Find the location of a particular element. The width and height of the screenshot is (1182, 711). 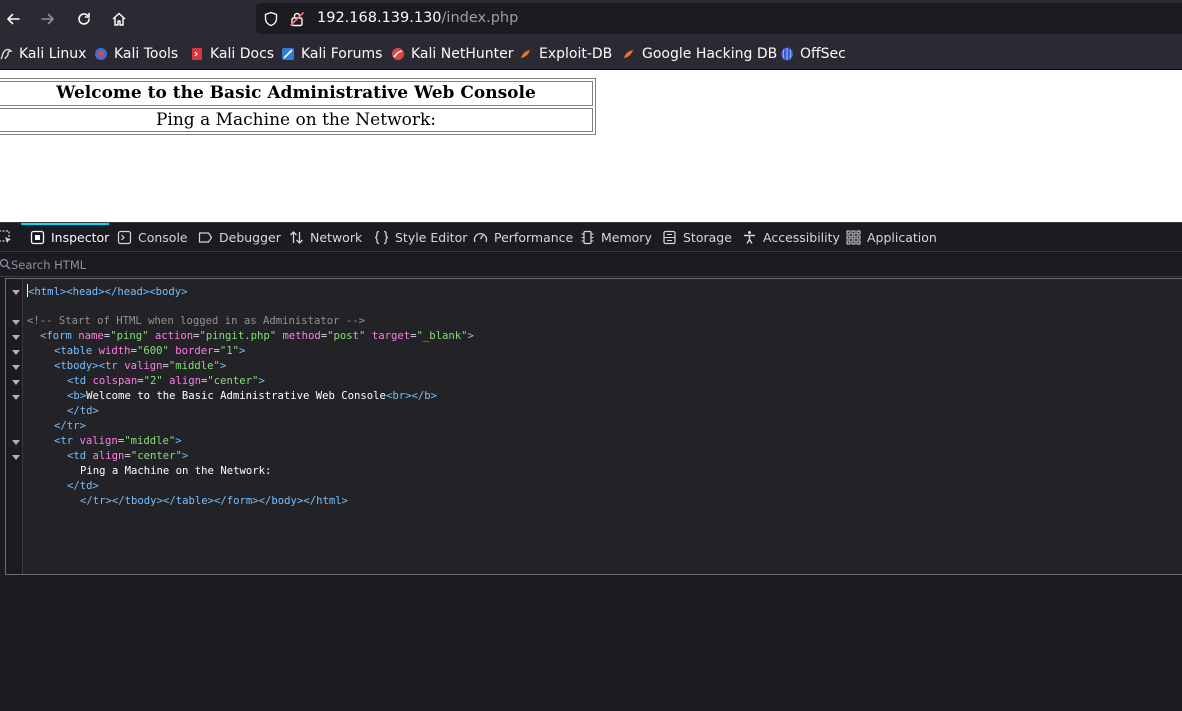

tab-label: Console is located at coordinates (163, 237).